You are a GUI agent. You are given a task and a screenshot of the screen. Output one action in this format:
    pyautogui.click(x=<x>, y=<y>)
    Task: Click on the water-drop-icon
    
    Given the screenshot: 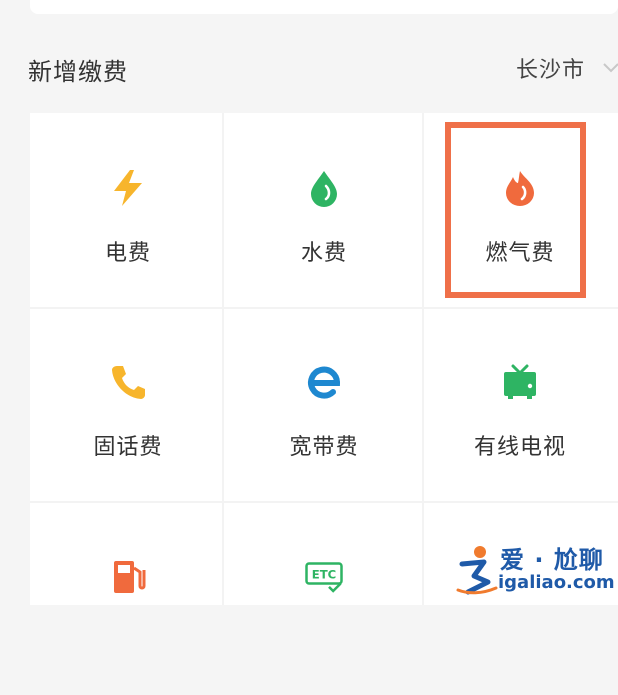 What is the action you would take?
    pyautogui.click(x=324, y=188)
    